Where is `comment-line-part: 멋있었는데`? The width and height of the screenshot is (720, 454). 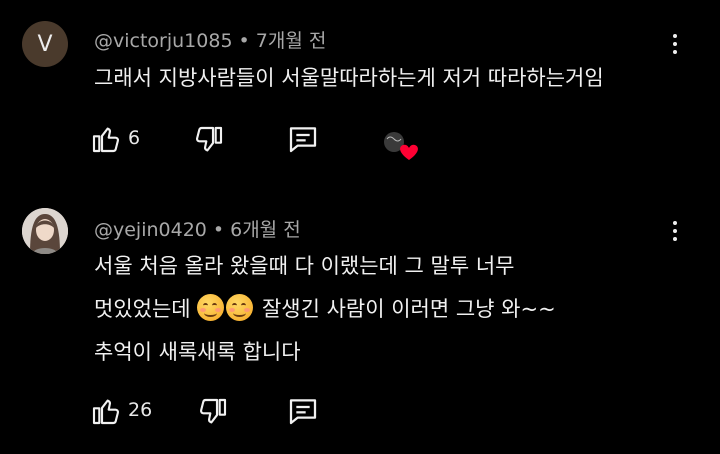
comment-line-part: 멋있었는데 is located at coordinates (146, 309).